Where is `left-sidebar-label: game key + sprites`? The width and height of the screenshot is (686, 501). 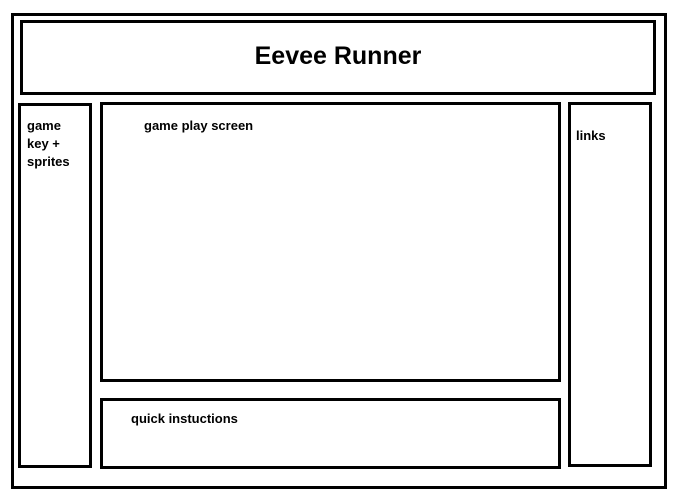
left-sidebar-label: game key + sprites is located at coordinates (48, 144).